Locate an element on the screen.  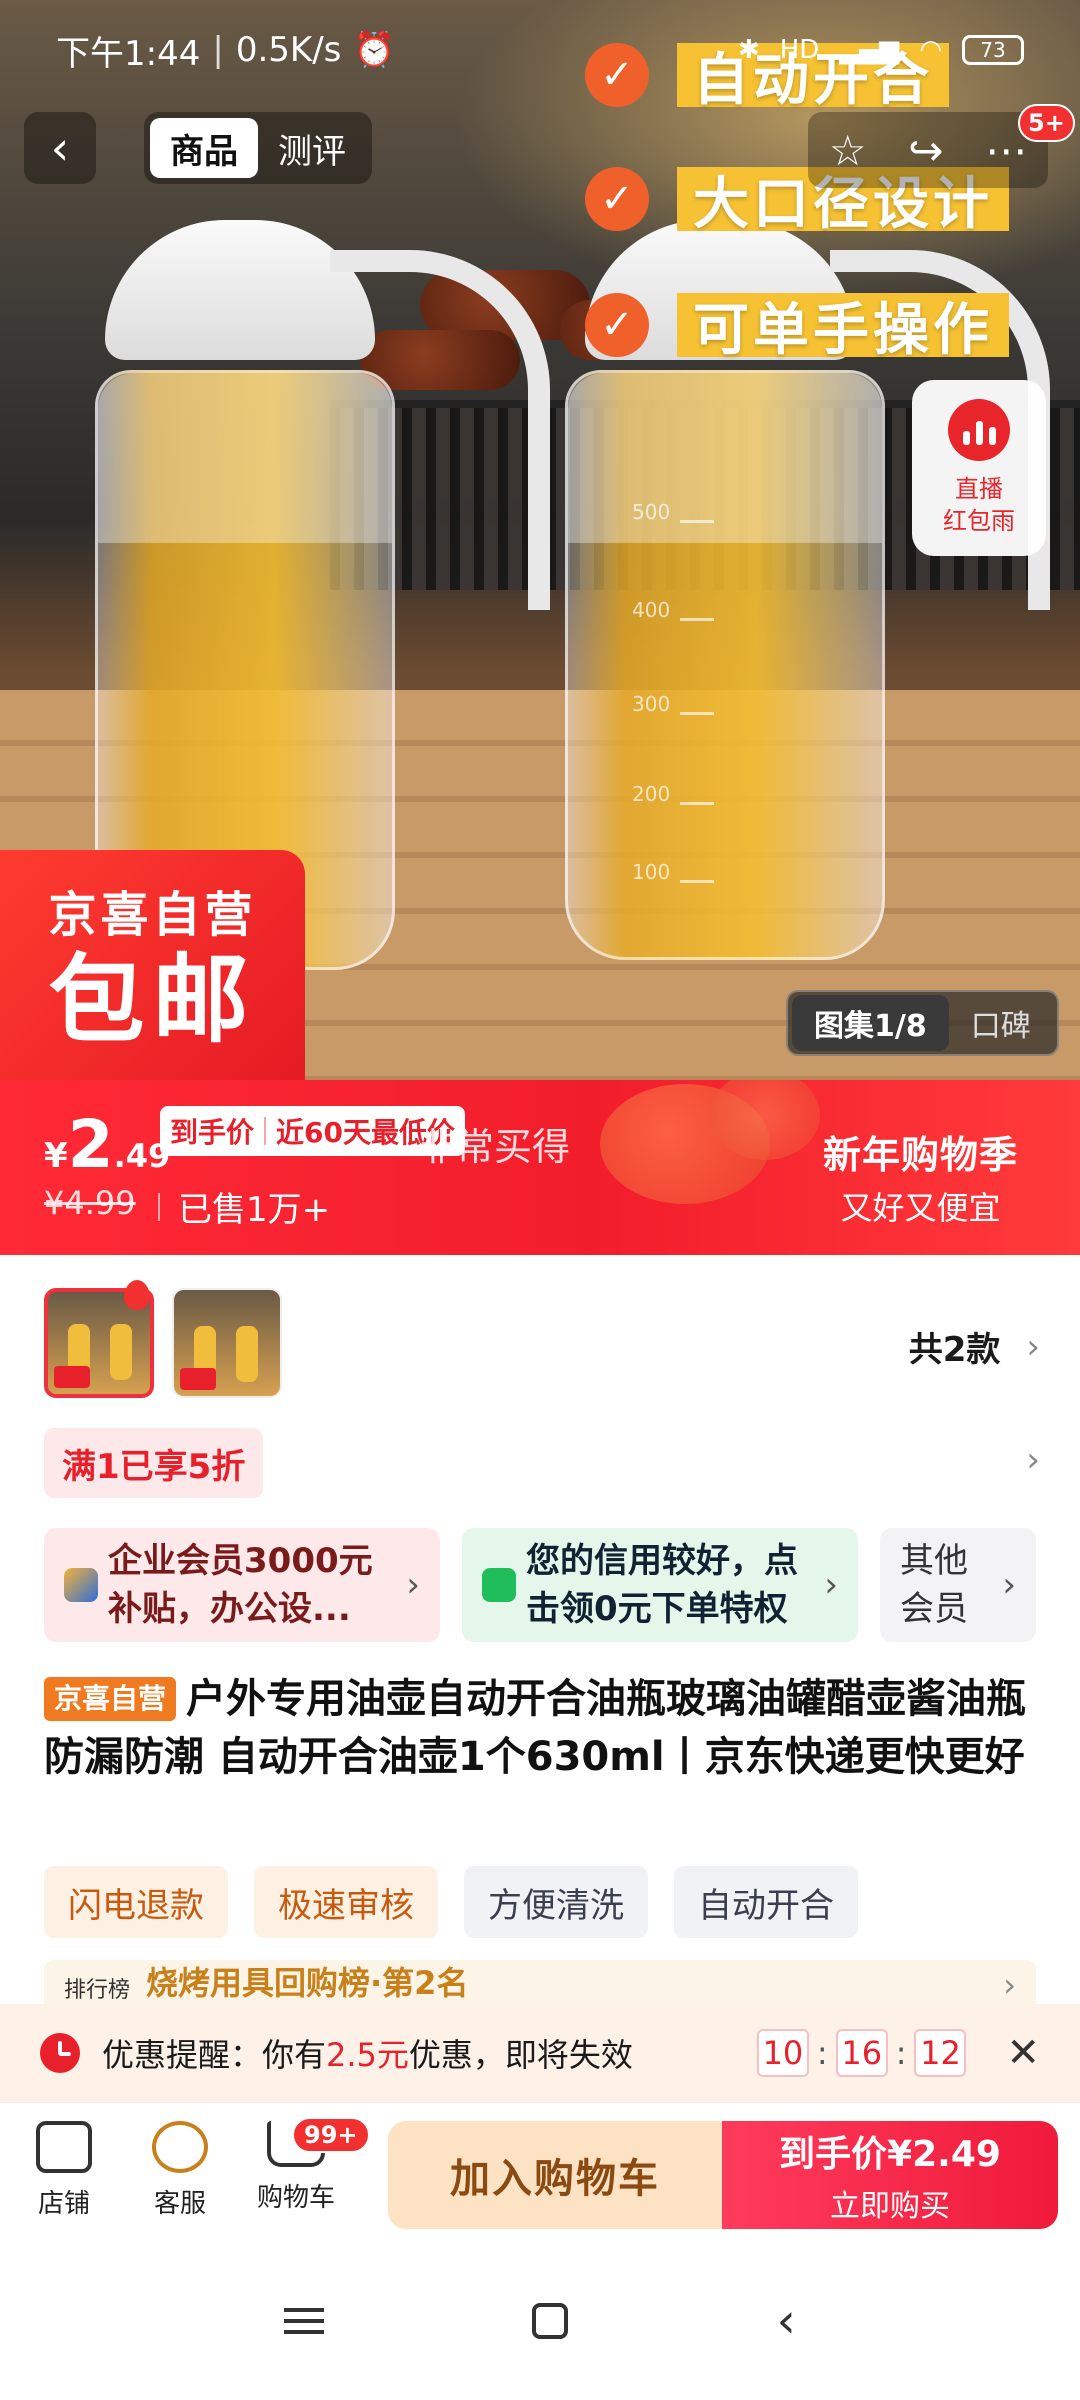
message-badge: 5+ is located at coordinates (1046, 123).